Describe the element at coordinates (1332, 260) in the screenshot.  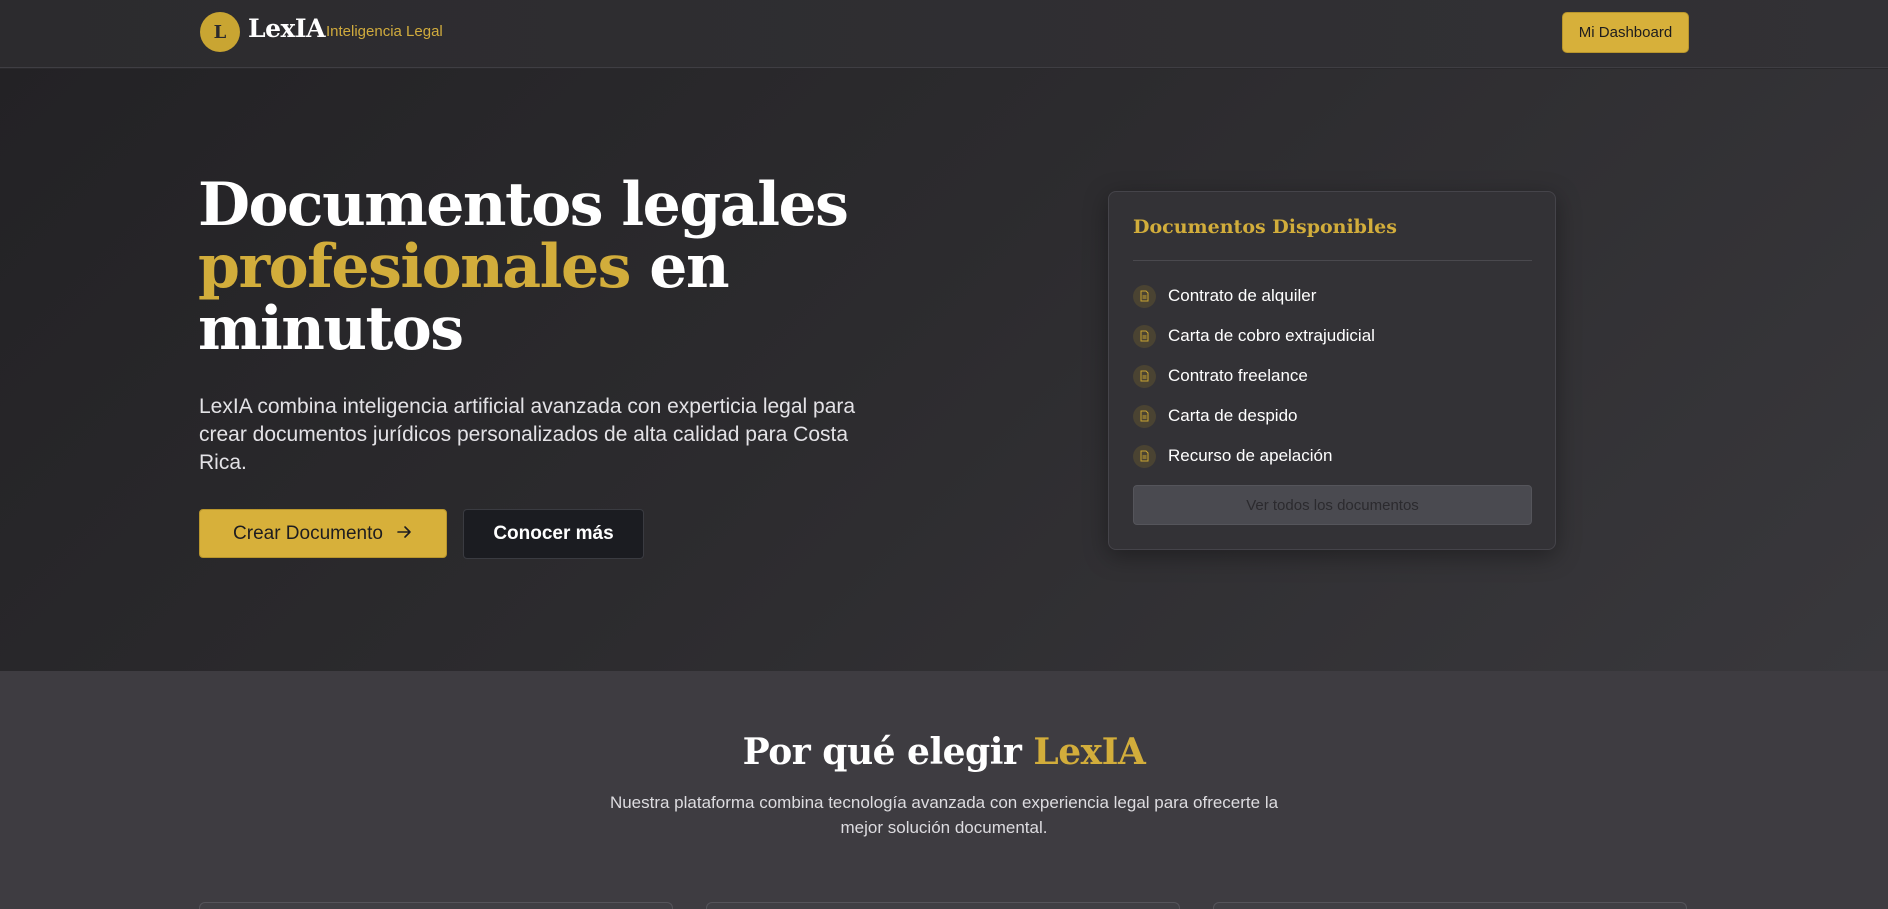
I see `card-divider` at that location.